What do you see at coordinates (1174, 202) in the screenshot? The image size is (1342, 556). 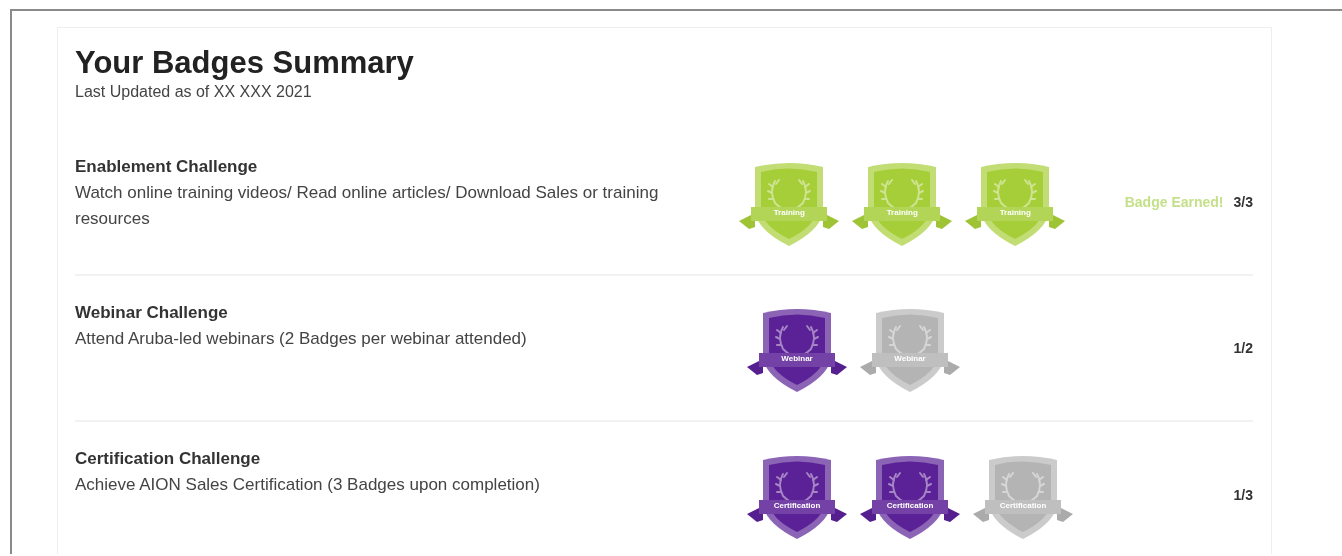 I see `badge-earned-text: Badge Earned!` at bounding box center [1174, 202].